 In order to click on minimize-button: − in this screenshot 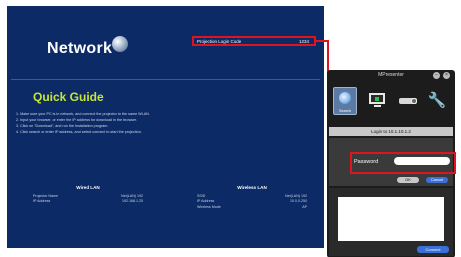, I will do `click(436, 75)`.